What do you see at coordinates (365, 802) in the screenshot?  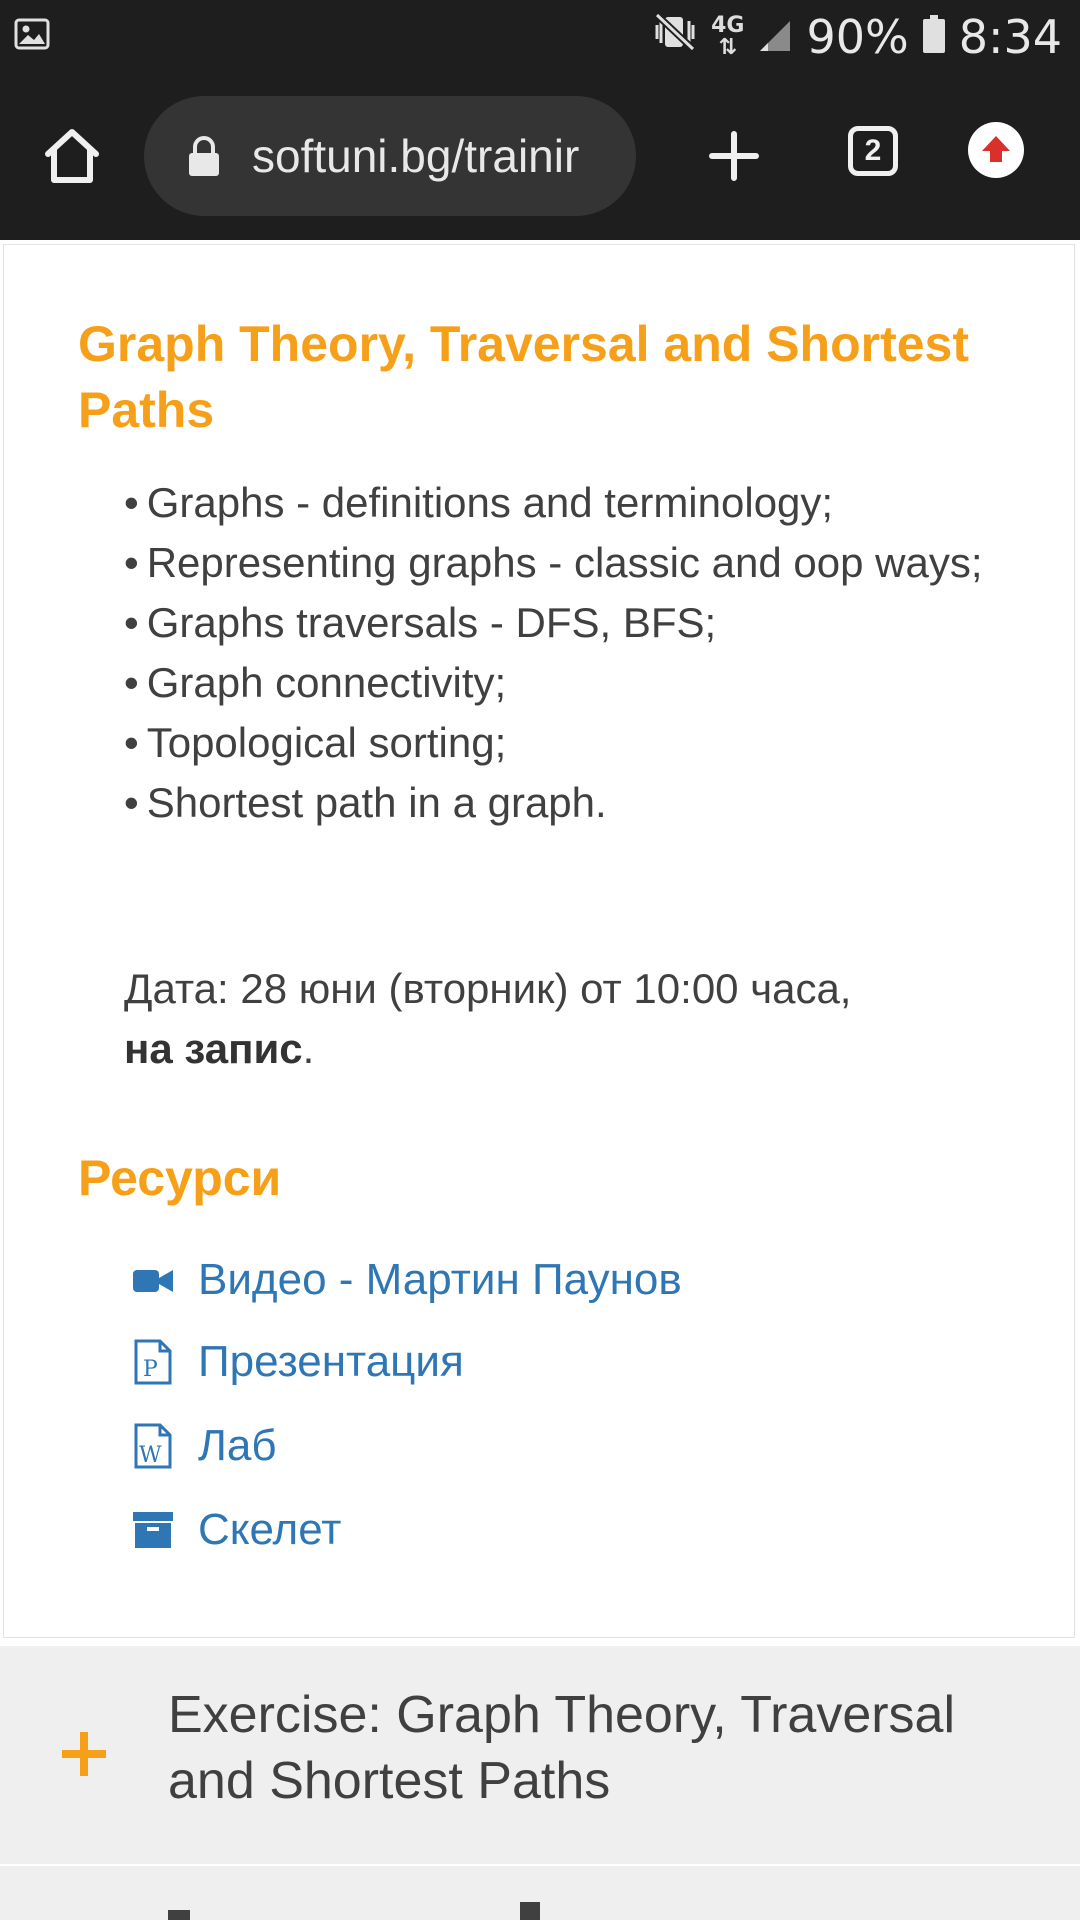 I see `list-item: • Shortest path in a graph.` at bounding box center [365, 802].